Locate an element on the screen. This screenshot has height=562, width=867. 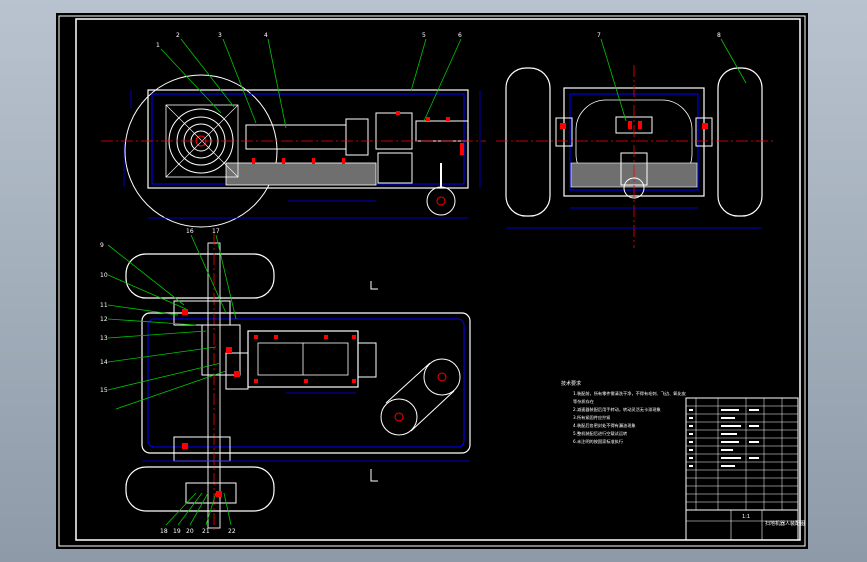
svg-text: 2.减速器装配后用手转动，转动灵活无卡滞现象 is located at coordinates (617, 409).